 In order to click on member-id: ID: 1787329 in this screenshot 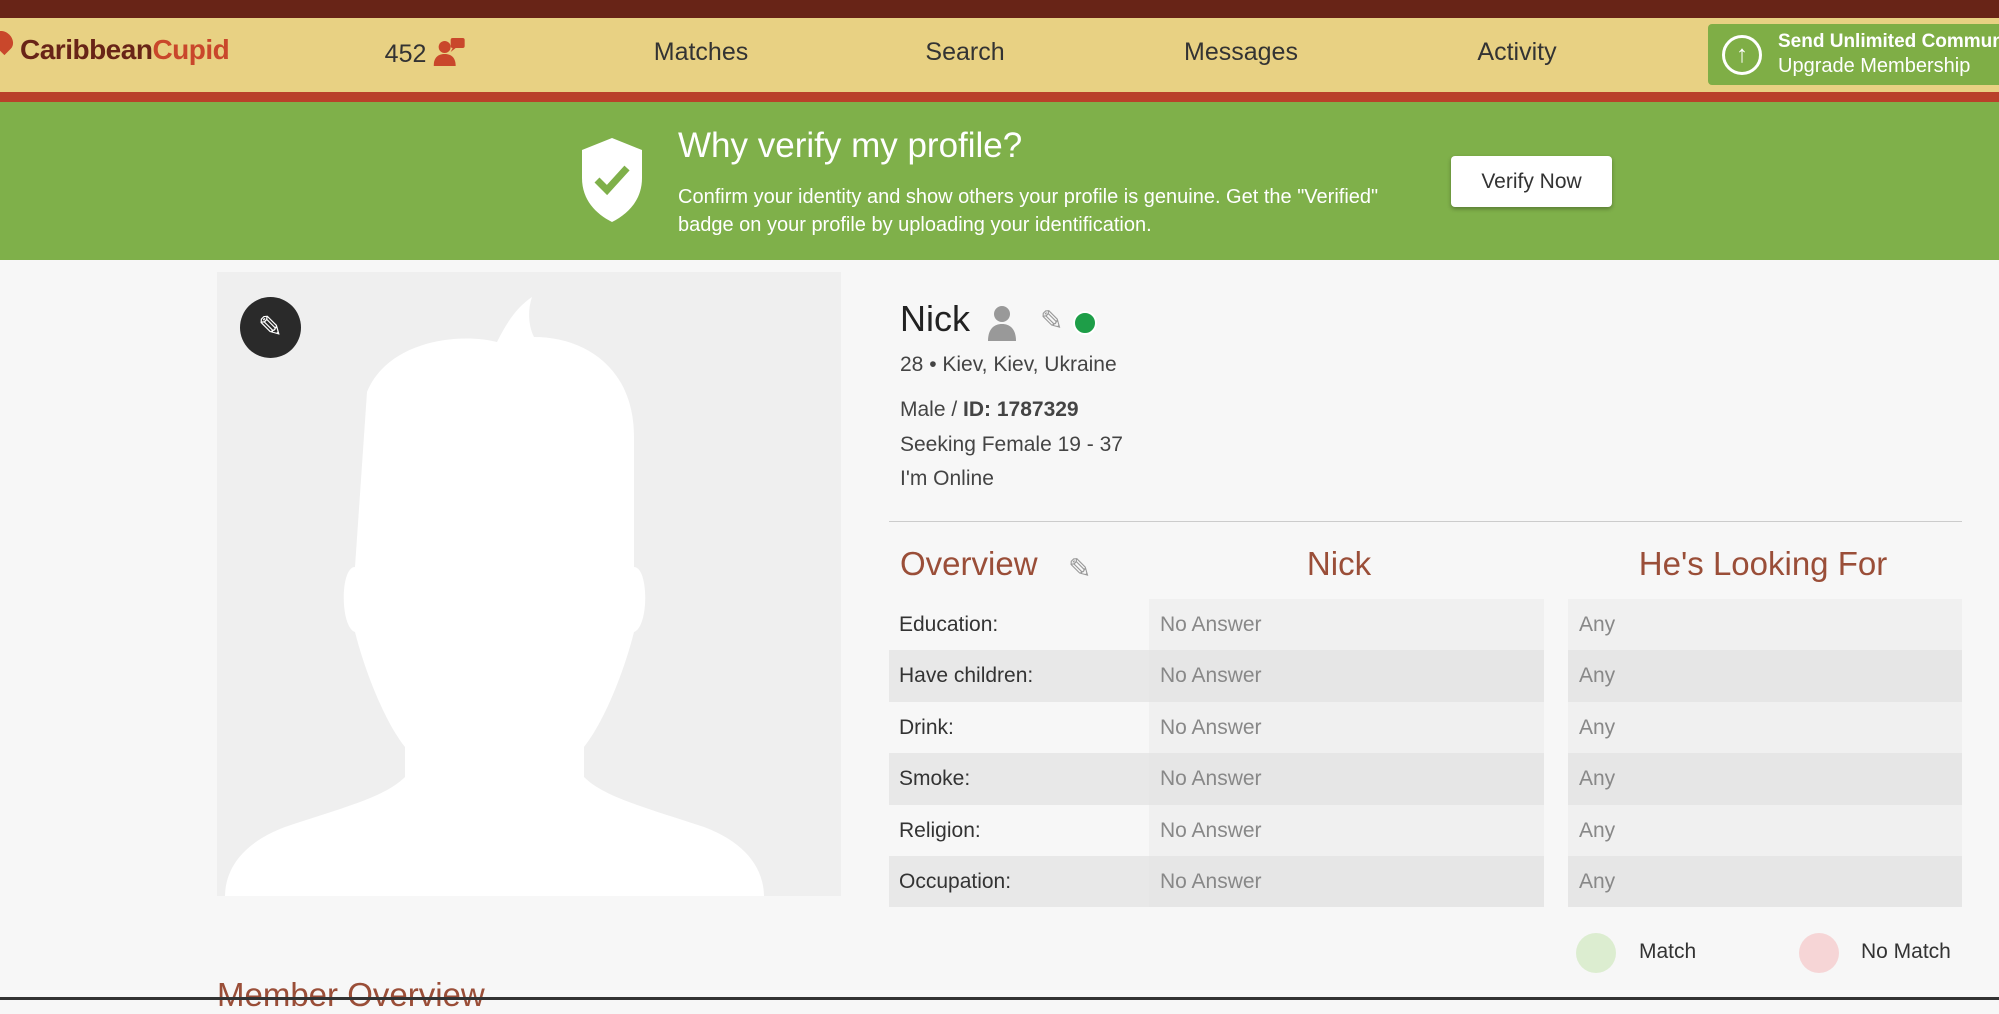, I will do `click(1021, 409)`.